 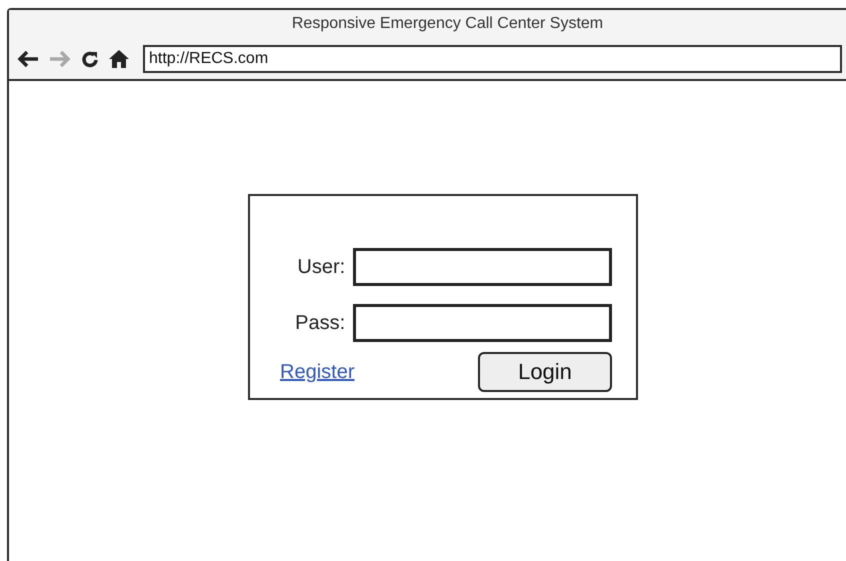 I want to click on home-icon, so click(x=119, y=59).